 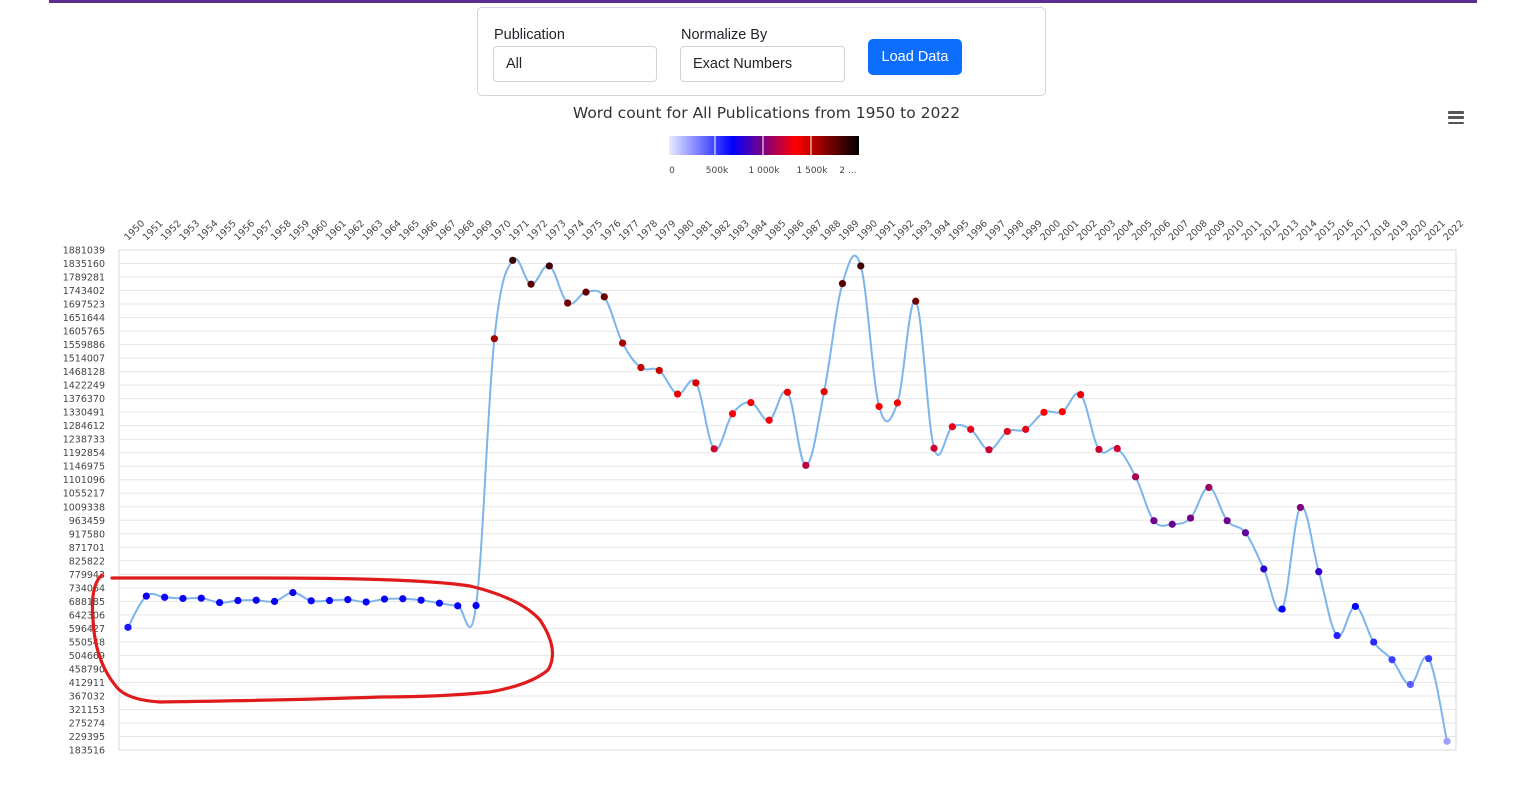 What do you see at coordinates (84, 480) in the screenshot?
I see `y-tick-label: 1101096` at bounding box center [84, 480].